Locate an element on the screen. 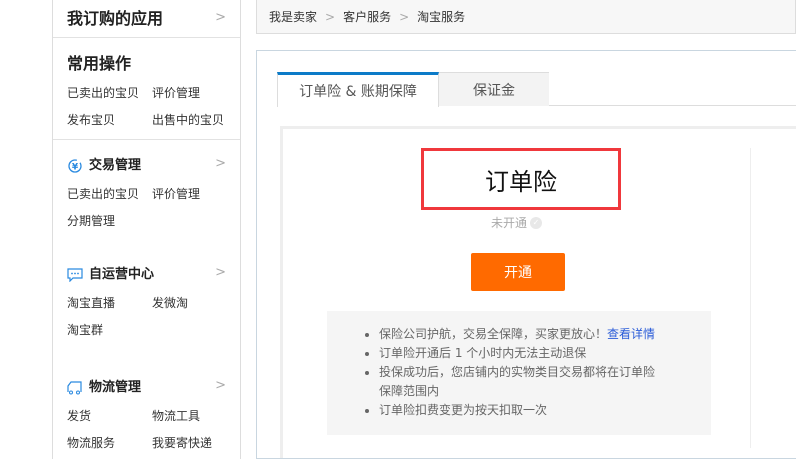 The image size is (796, 459). status-badge: 未开通 ✓ is located at coordinates (517, 222).